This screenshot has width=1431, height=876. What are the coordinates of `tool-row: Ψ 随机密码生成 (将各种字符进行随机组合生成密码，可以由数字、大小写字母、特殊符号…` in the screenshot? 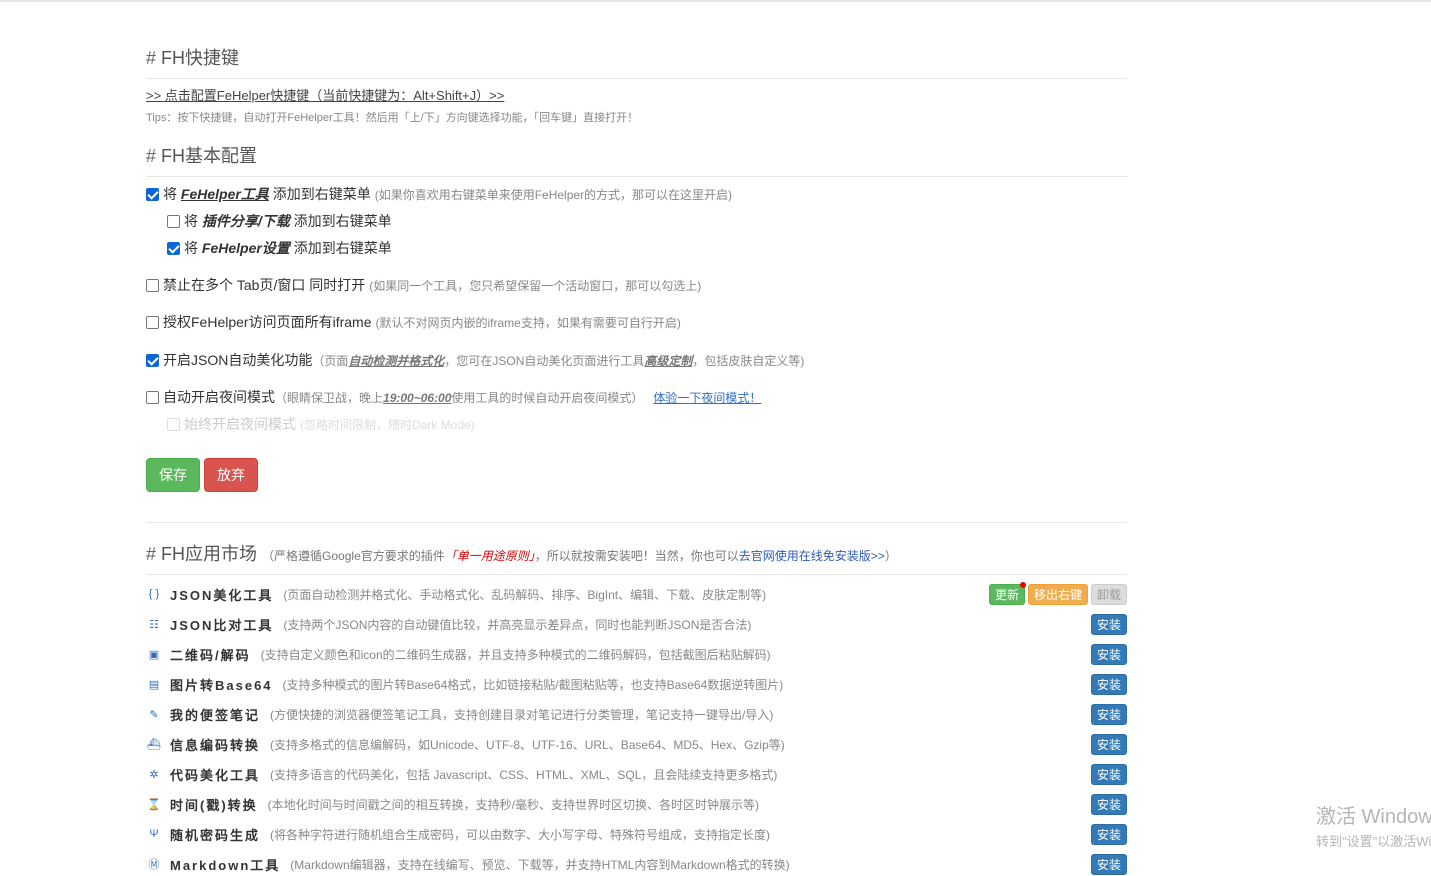 It's located at (636, 834).